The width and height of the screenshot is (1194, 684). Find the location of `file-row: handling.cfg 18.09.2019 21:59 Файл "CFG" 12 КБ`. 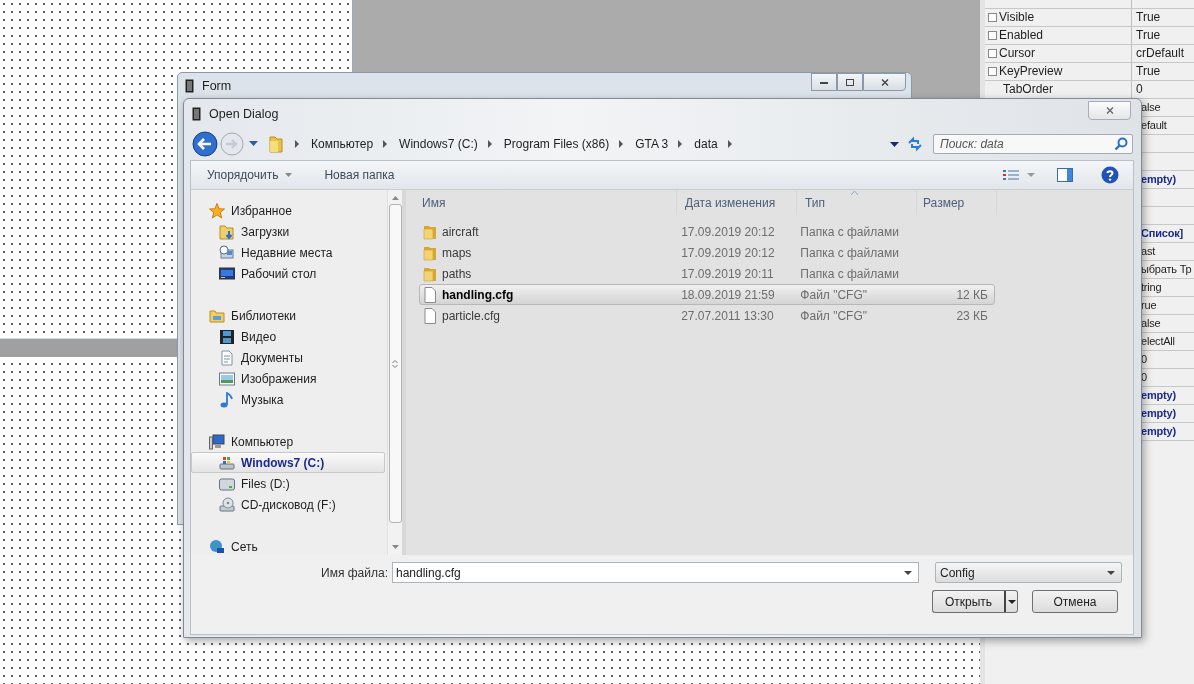

file-row: handling.cfg 18.09.2019 21:59 Файл "CFG" 12 КБ is located at coordinates (707, 294).